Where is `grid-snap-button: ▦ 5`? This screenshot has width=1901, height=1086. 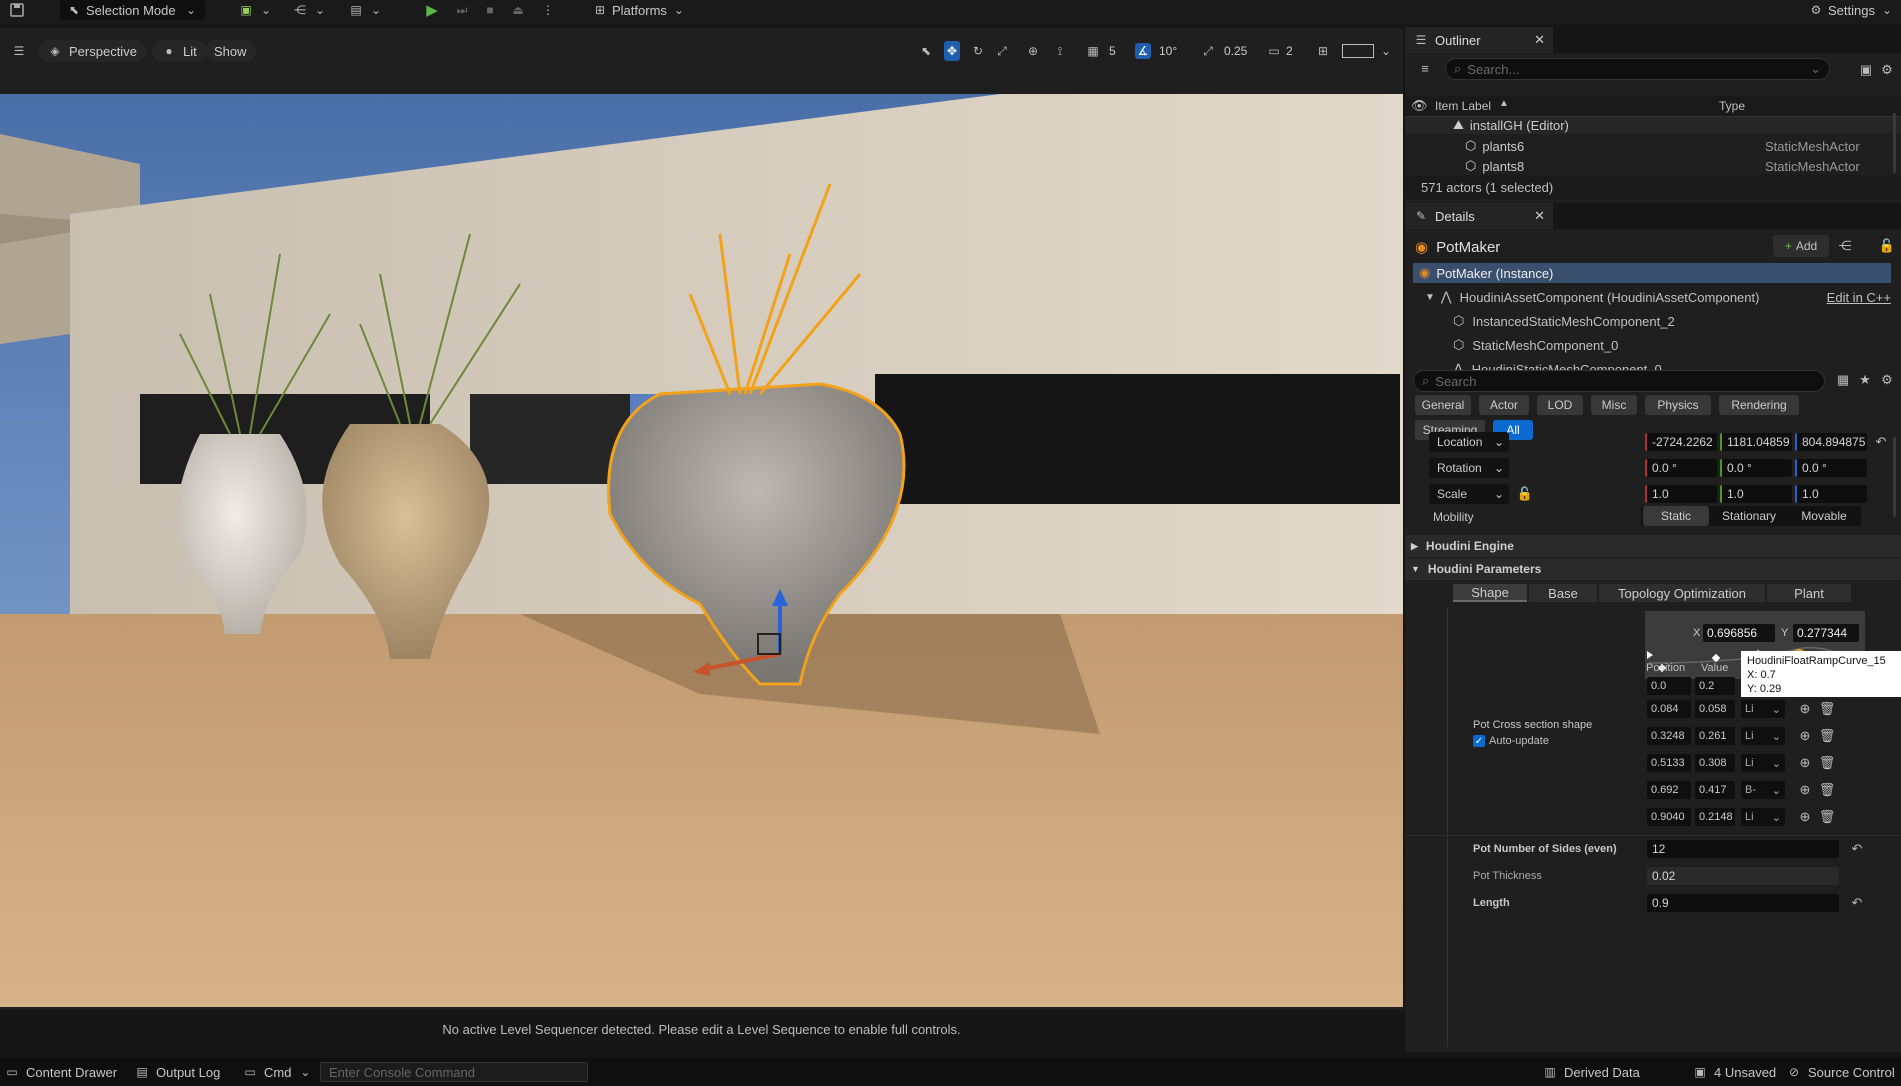
grid-snap-button: ▦ 5 is located at coordinates (1100, 51).